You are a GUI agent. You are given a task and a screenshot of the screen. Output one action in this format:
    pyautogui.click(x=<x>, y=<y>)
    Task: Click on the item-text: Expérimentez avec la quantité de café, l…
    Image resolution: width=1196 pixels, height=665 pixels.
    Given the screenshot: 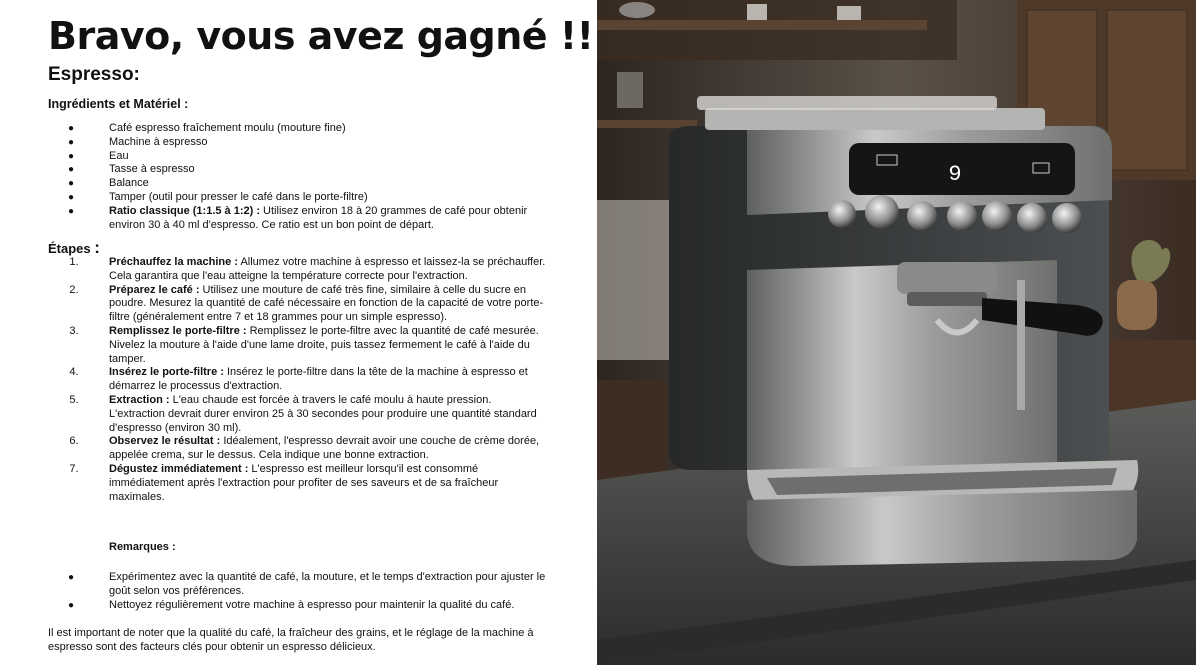 What is the action you would take?
    pyautogui.click(x=327, y=584)
    